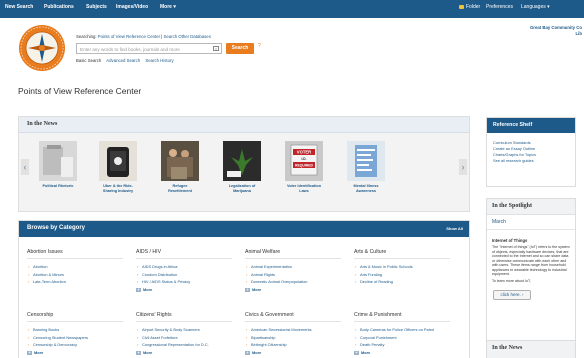 Image resolution: width=584 pixels, height=358 pixels. Describe the element at coordinates (118, 188) in the screenshot. I see `news-item-label: Uber & the Ride- Sharing Industry` at that location.